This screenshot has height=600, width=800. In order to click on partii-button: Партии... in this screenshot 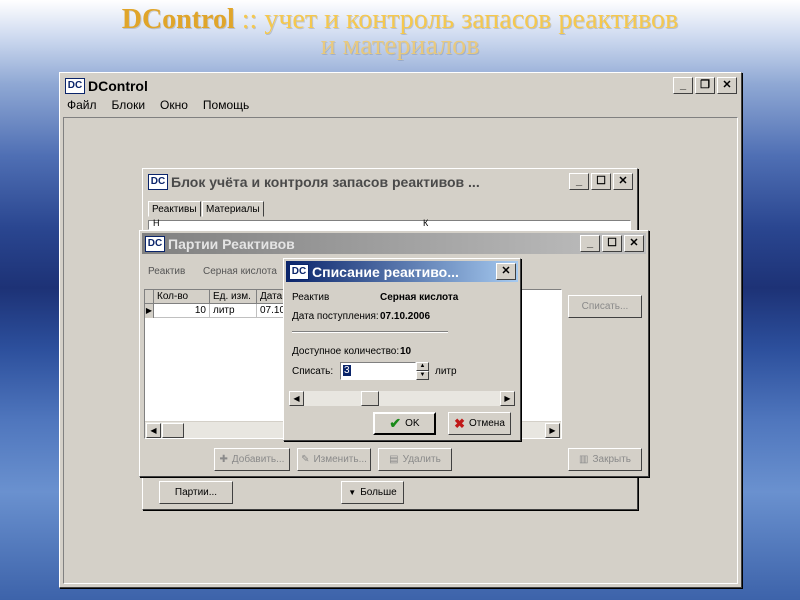, I will do `click(196, 492)`.